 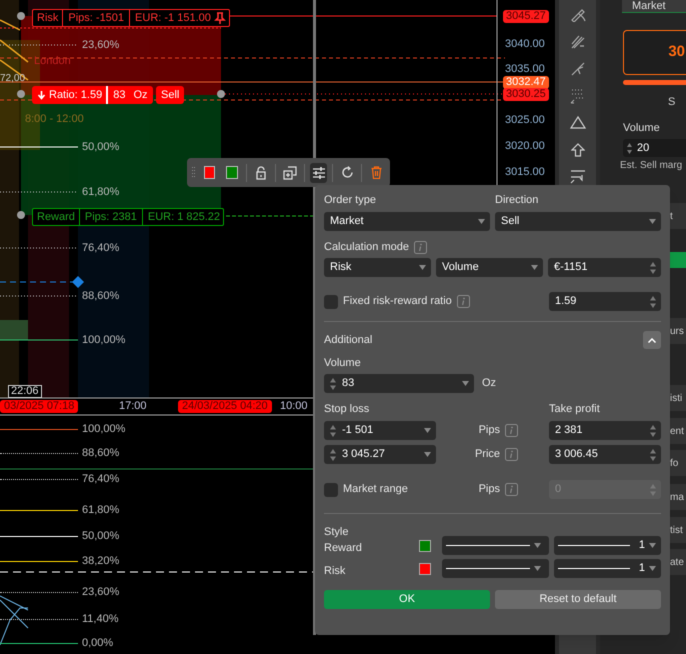 I want to click on row-label: Pips, so click(x=489, y=430).